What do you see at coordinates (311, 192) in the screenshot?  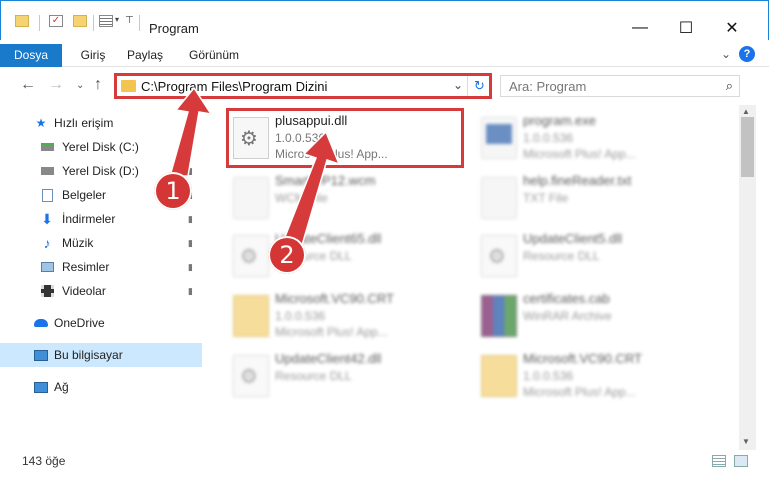 I see `arrow-2-icon` at bounding box center [311, 192].